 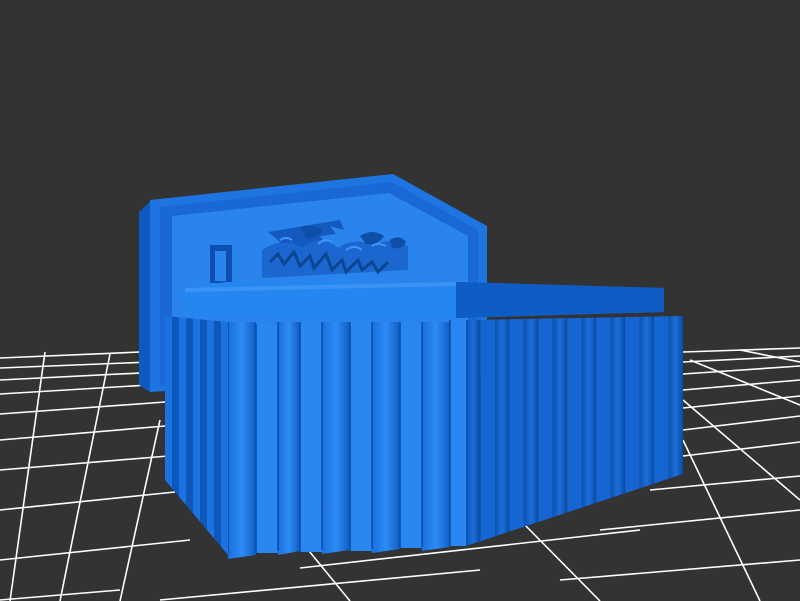 I want to click on window-inner, so click(x=220, y=266).